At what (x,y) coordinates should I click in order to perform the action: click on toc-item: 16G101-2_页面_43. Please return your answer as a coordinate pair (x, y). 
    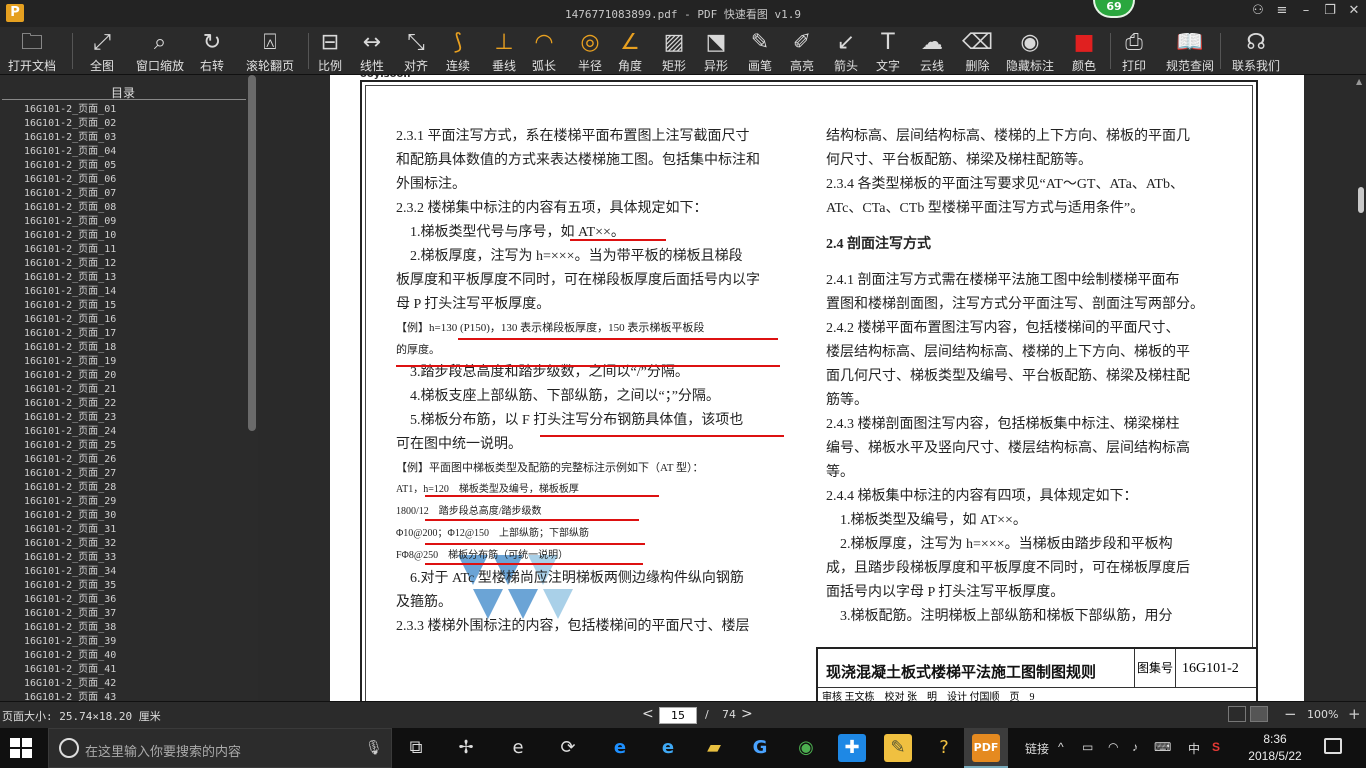
    Looking at the image, I should click on (134, 696).